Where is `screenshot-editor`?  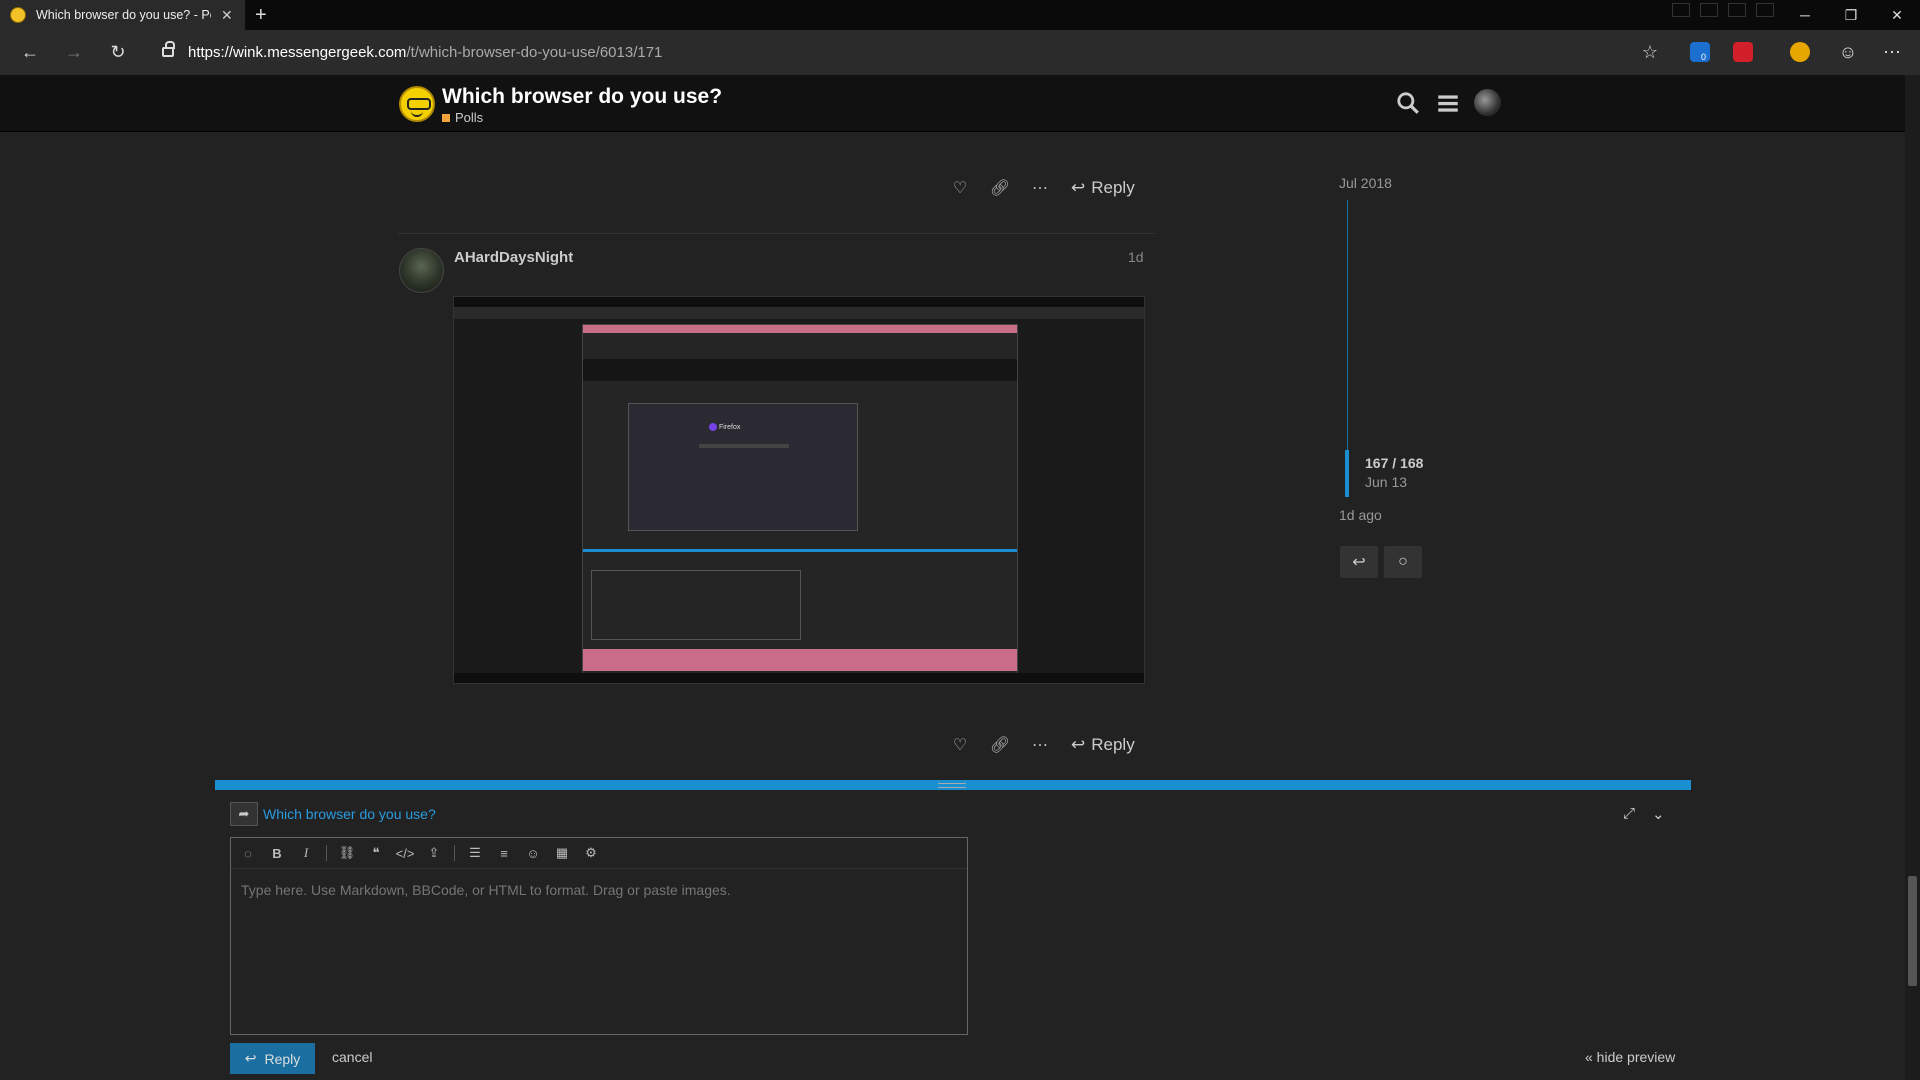
screenshot-editor is located at coordinates (696, 605).